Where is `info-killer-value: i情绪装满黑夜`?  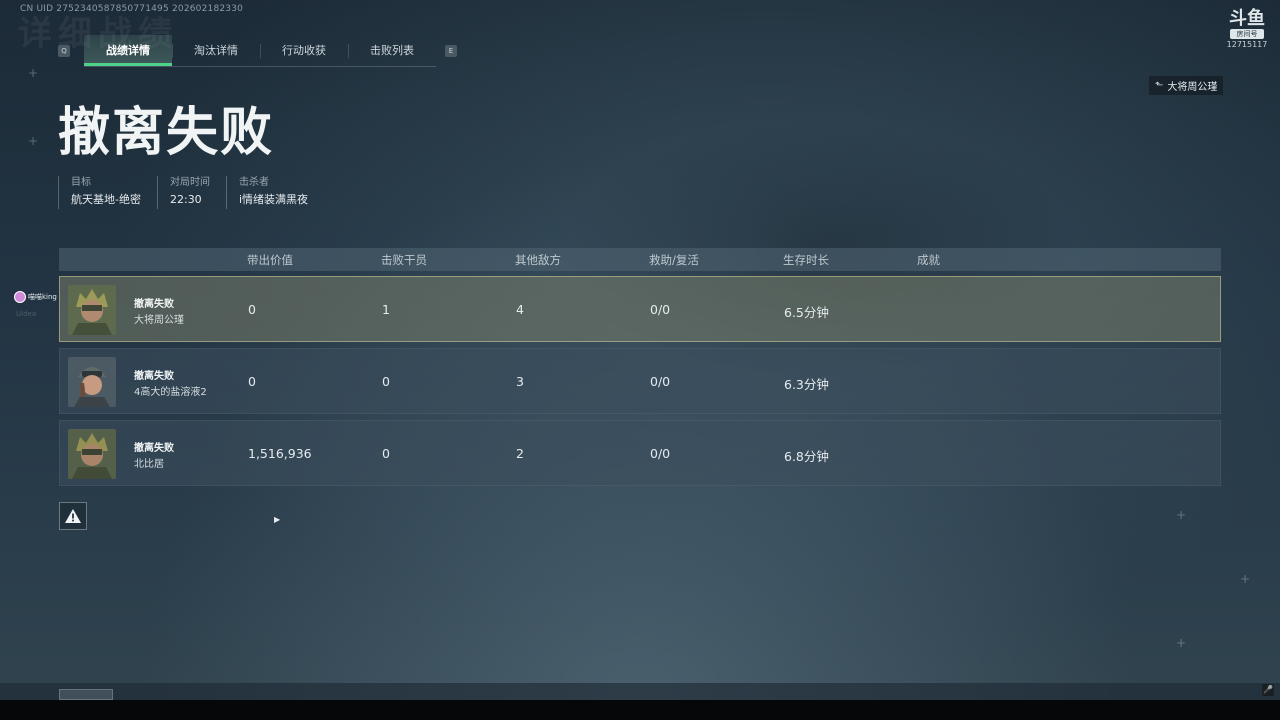
info-killer-value: i情绪装满黑夜 is located at coordinates (273, 199).